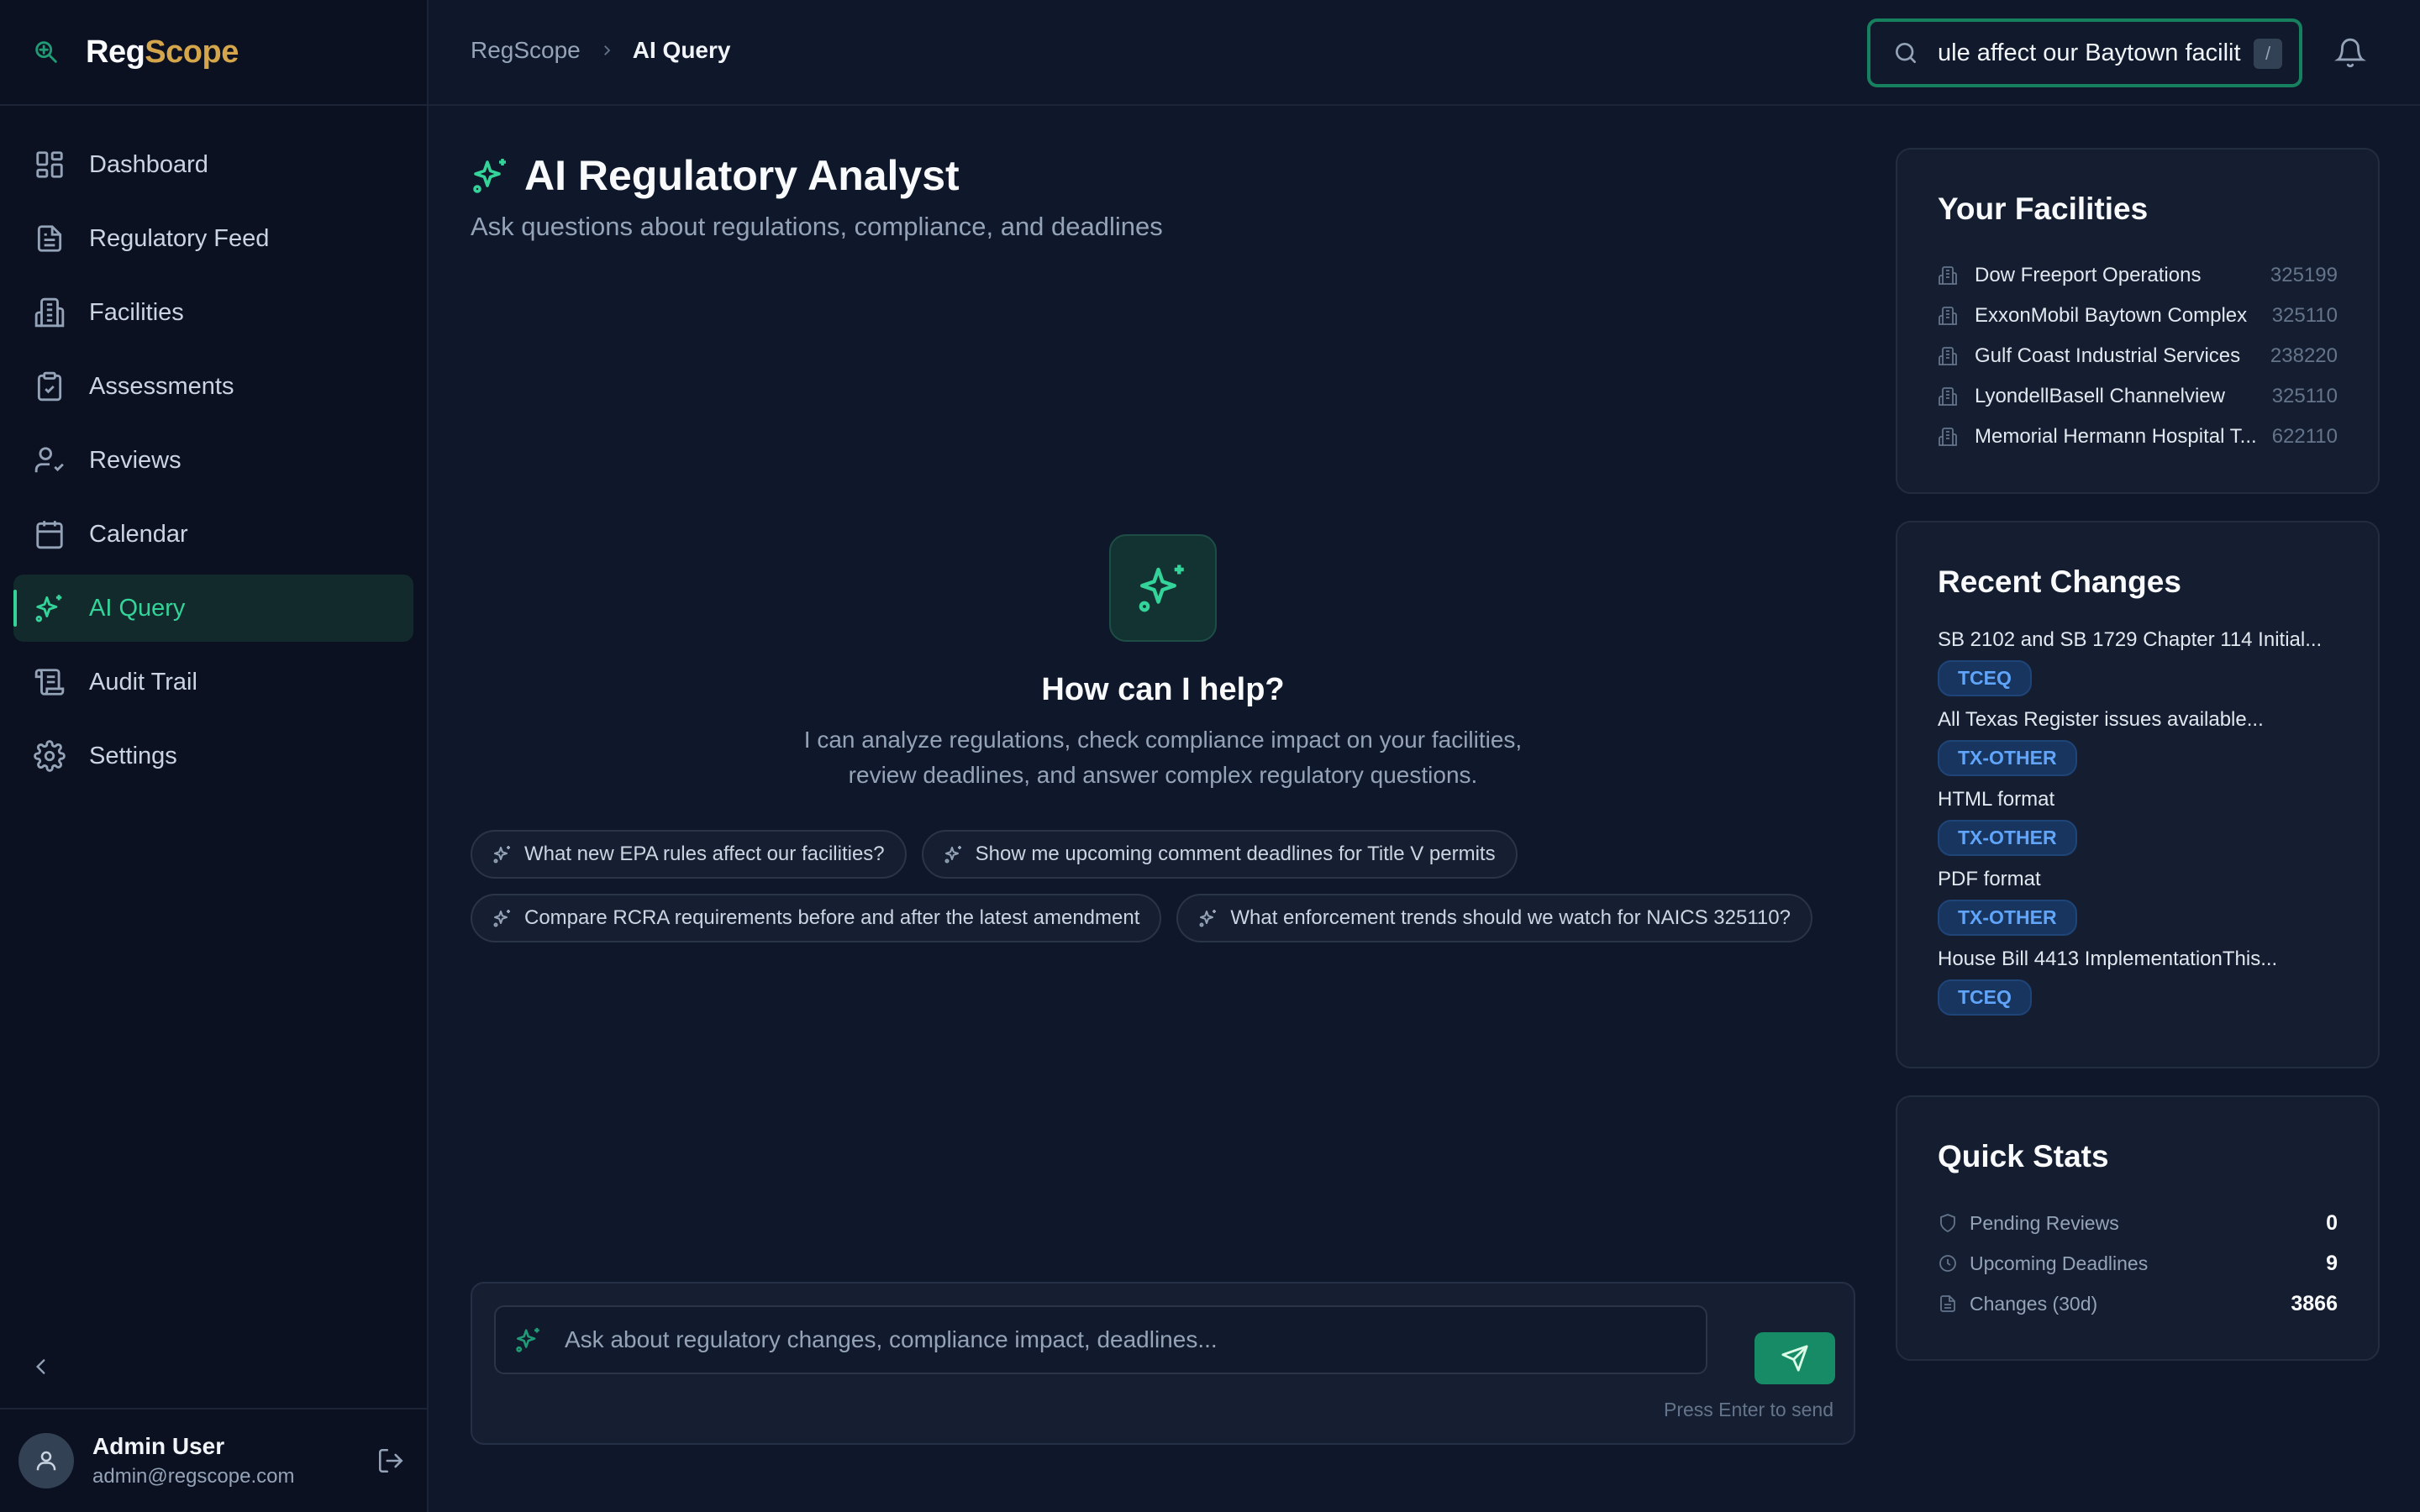  I want to click on sidebar-item-regulatory-feed: Regulatory Feed, so click(213, 238).